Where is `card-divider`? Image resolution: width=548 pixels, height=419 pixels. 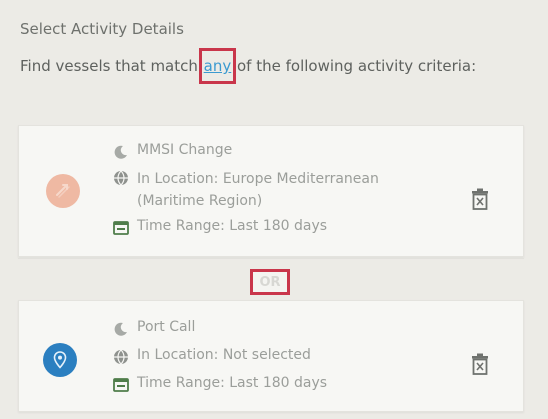 card-divider is located at coordinates (271, 258).